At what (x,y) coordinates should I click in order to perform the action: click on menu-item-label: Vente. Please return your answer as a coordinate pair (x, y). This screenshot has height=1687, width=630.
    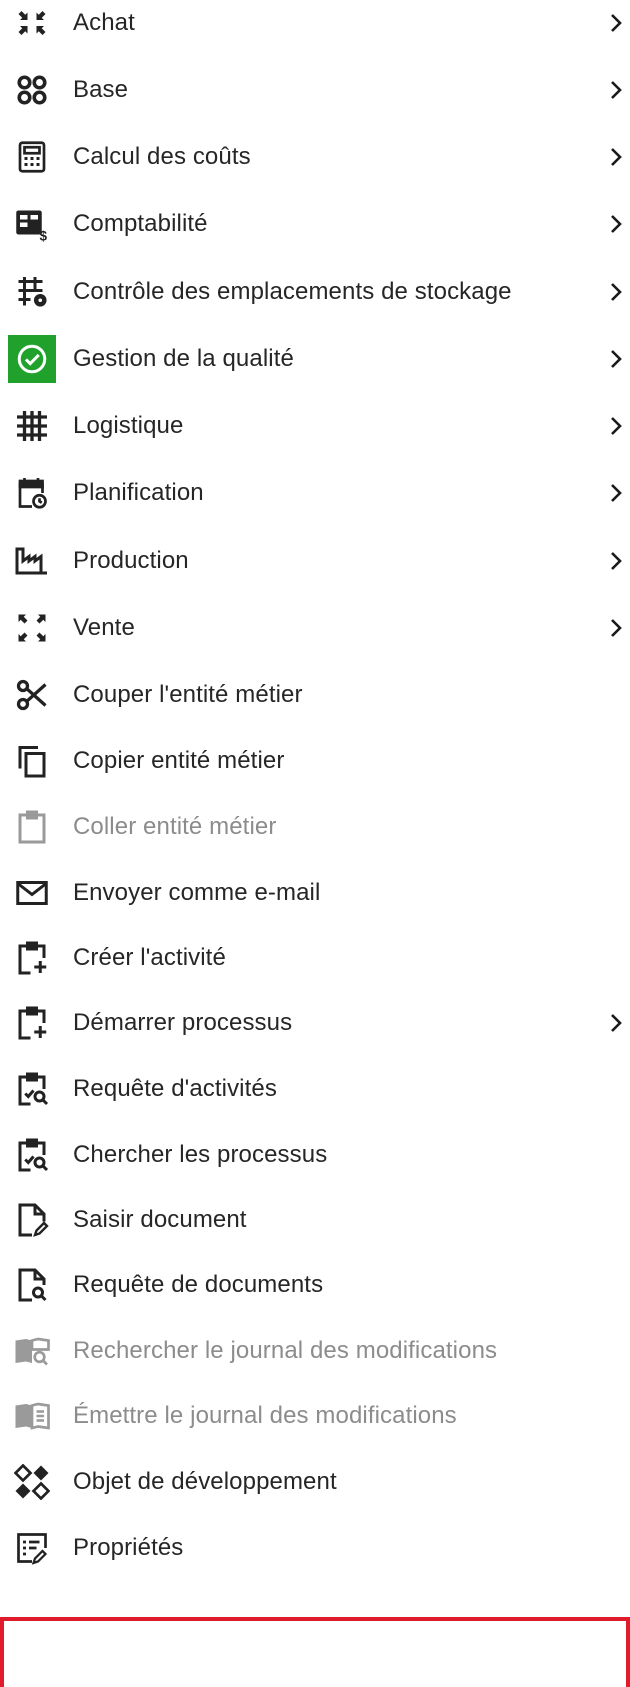
    Looking at the image, I should click on (104, 627).